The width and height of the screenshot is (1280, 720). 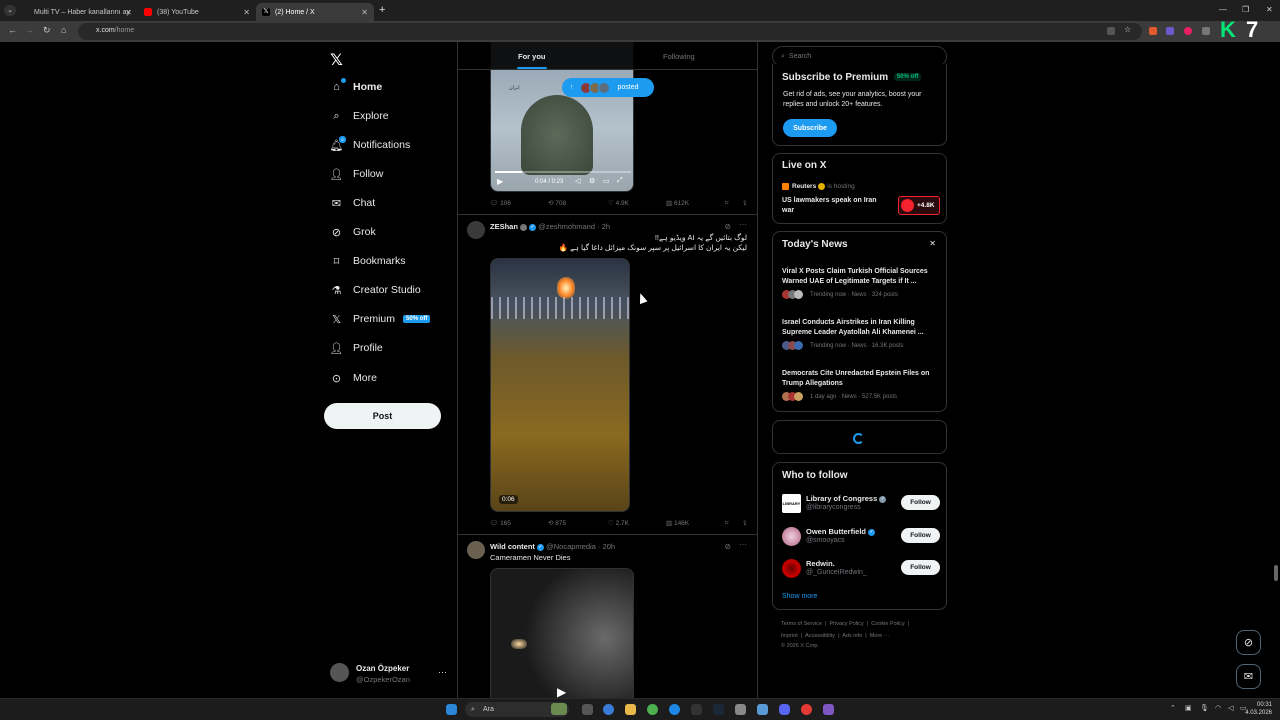 What do you see at coordinates (1206, 31) in the screenshot?
I see `extensions-puzzle-icon` at bounding box center [1206, 31].